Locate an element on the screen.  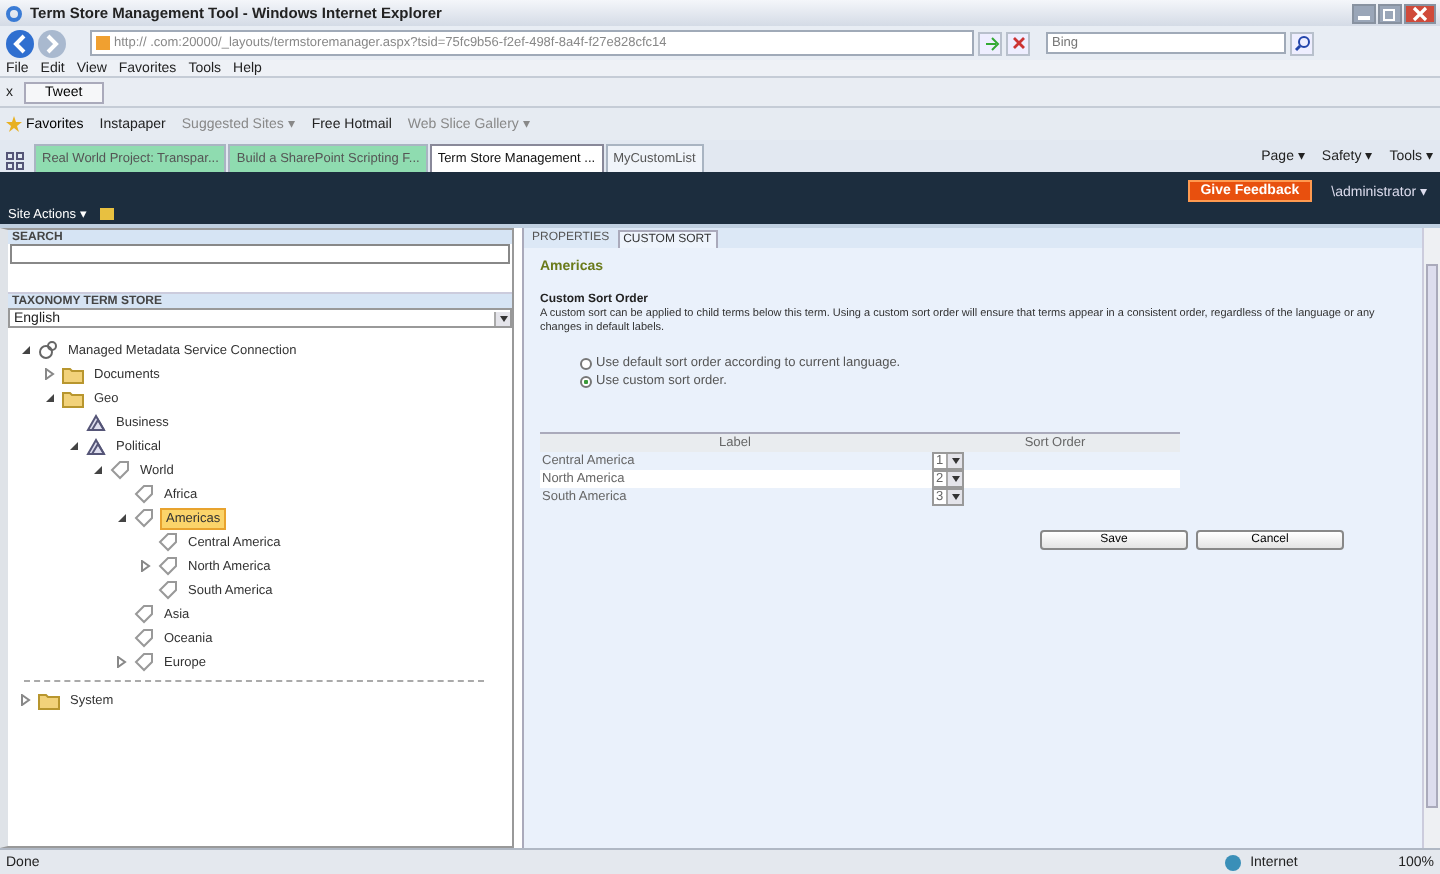
go-button is located at coordinates (990, 43).